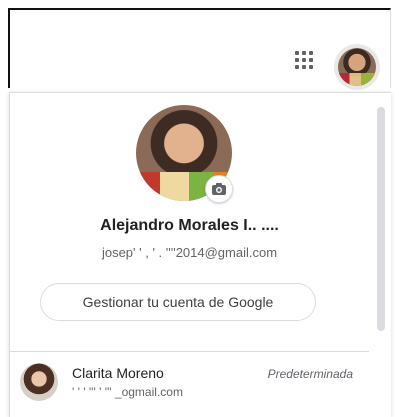 Image resolution: width=399 pixels, height=417 pixels. I want to click on account-email: josep' ' , ' . ''''2014@gmail.com, so click(189, 252).